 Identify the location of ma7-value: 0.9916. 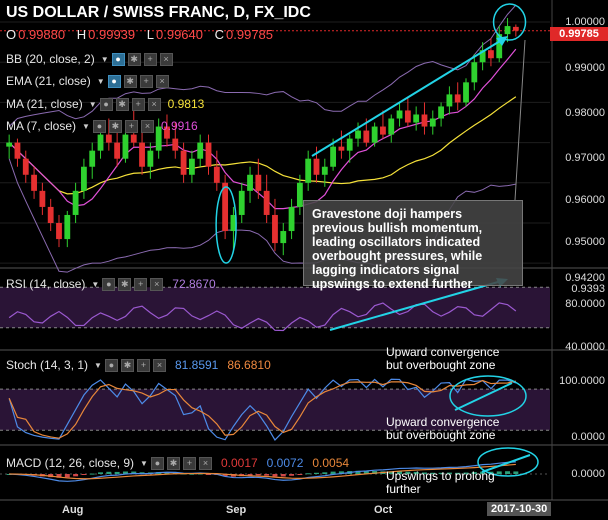
(179, 126).